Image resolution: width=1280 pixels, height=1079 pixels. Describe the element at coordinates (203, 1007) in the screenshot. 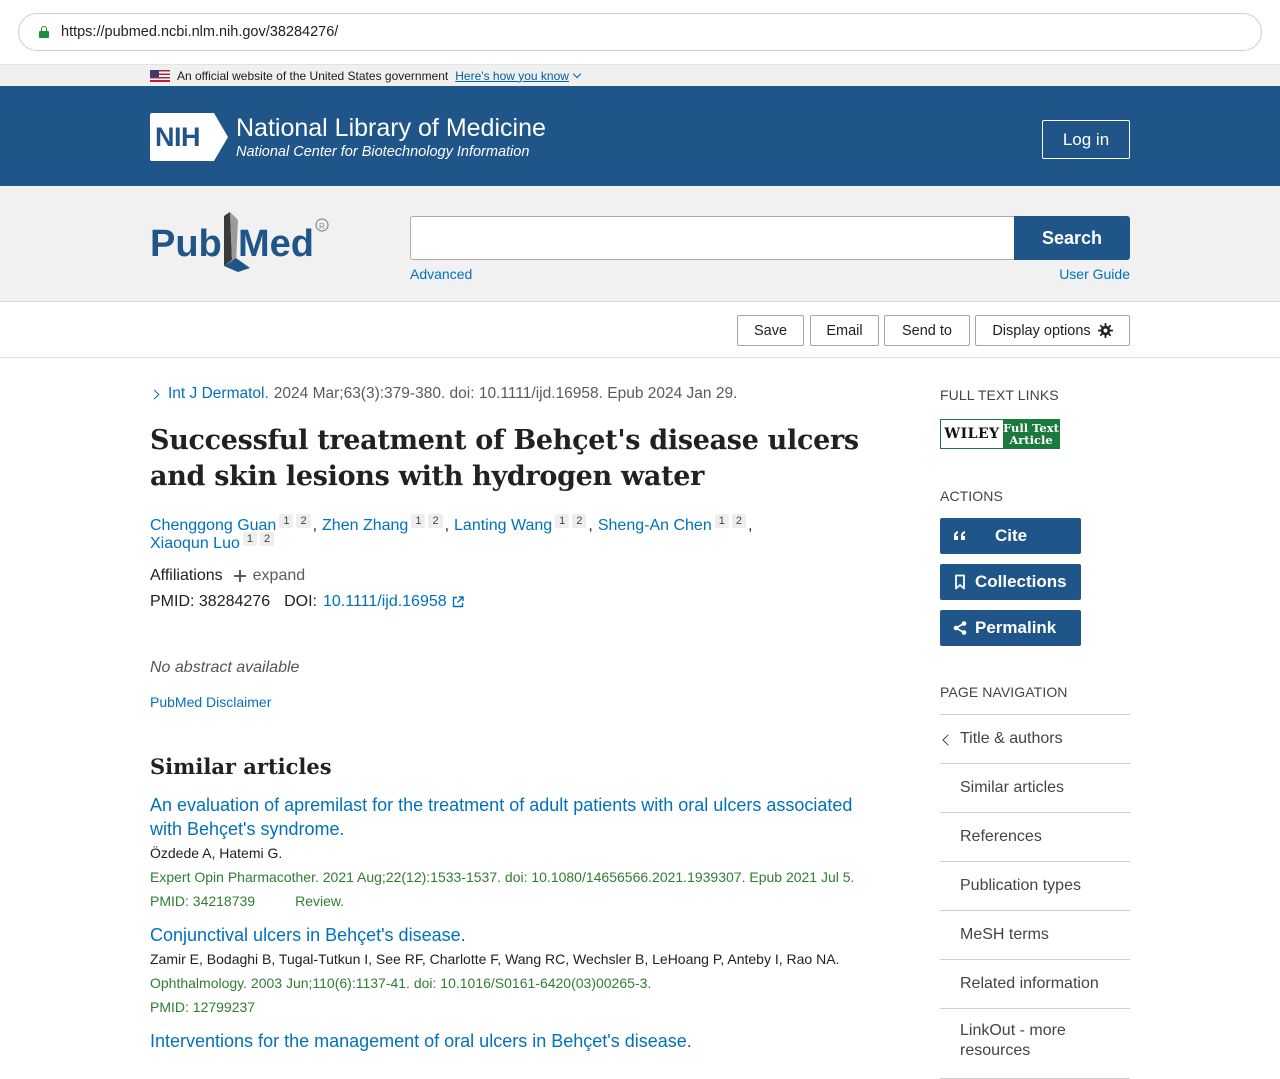

I see `similar-article-pmid: PMID: 12799237` at that location.